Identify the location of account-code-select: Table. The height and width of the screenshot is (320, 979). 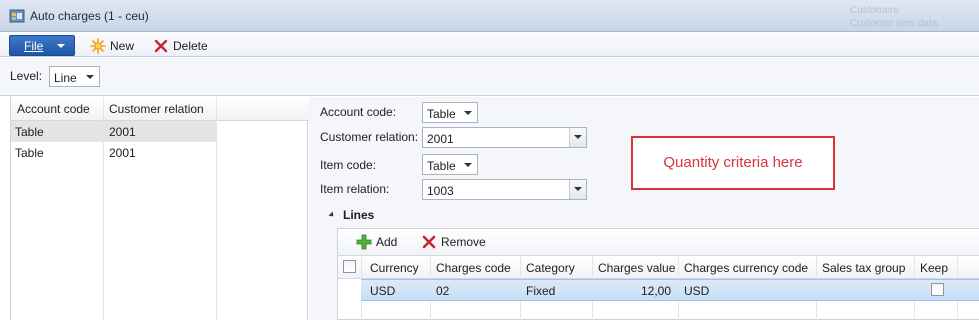
(450, 112).